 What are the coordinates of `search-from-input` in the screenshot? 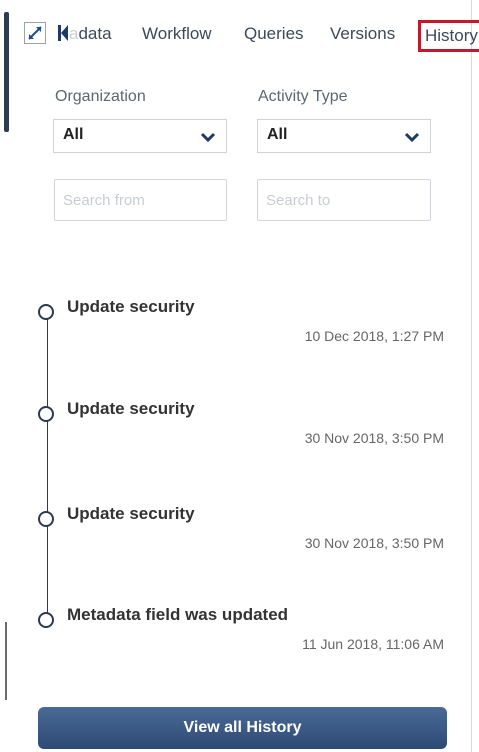 It's located at (140, 200).